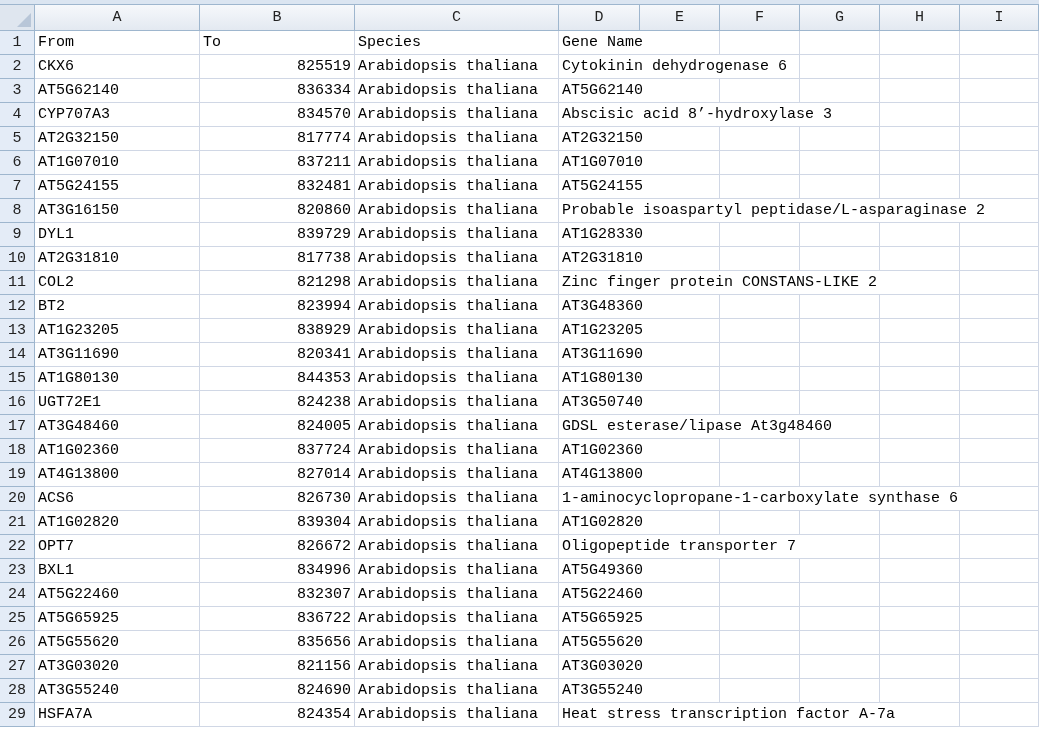 The height and width of the screenshot is (729, 1039). Describe the element at coordinates (799, 211) in the screenshot. I see `table-cell: Probable isoaspartyl peptidase/L-asparaginase 2` at that location.